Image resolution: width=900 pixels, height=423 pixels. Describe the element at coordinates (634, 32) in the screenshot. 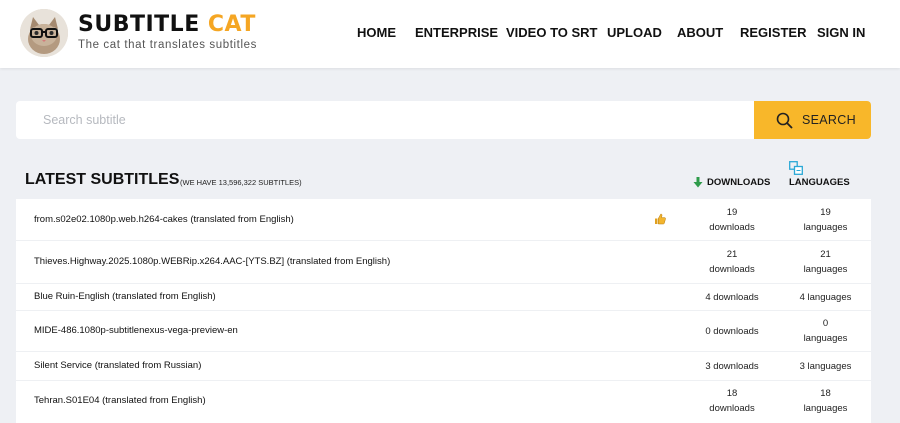

I see `nav-upload: UPLOAD` at that location.